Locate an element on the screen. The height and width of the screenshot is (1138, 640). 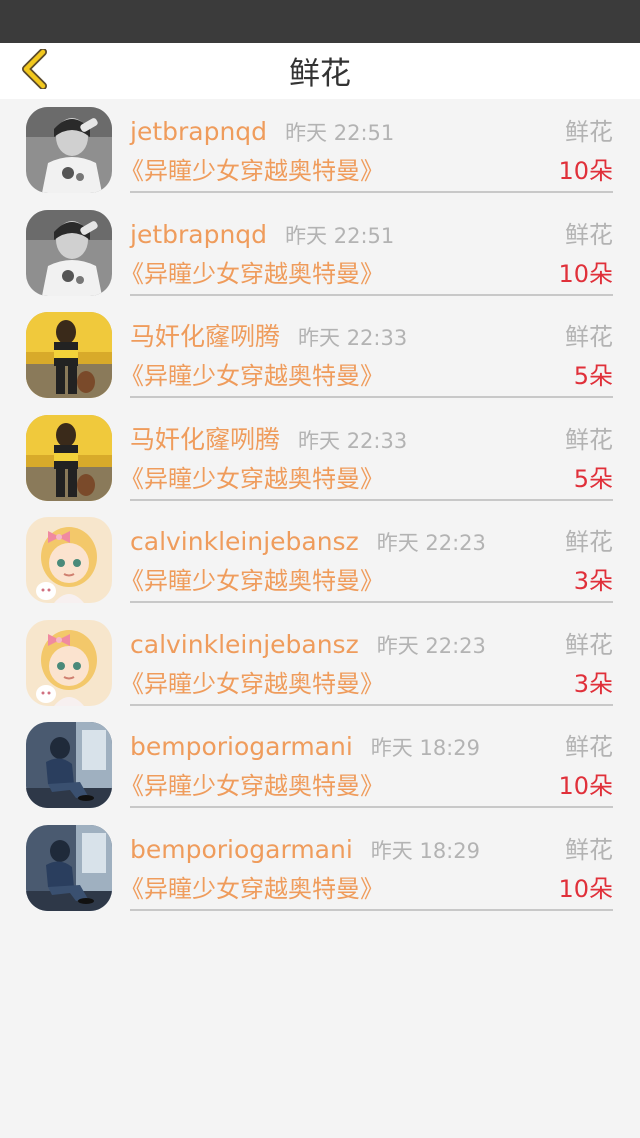
page-title: 鲜花 is located at coordinates (320, 74).